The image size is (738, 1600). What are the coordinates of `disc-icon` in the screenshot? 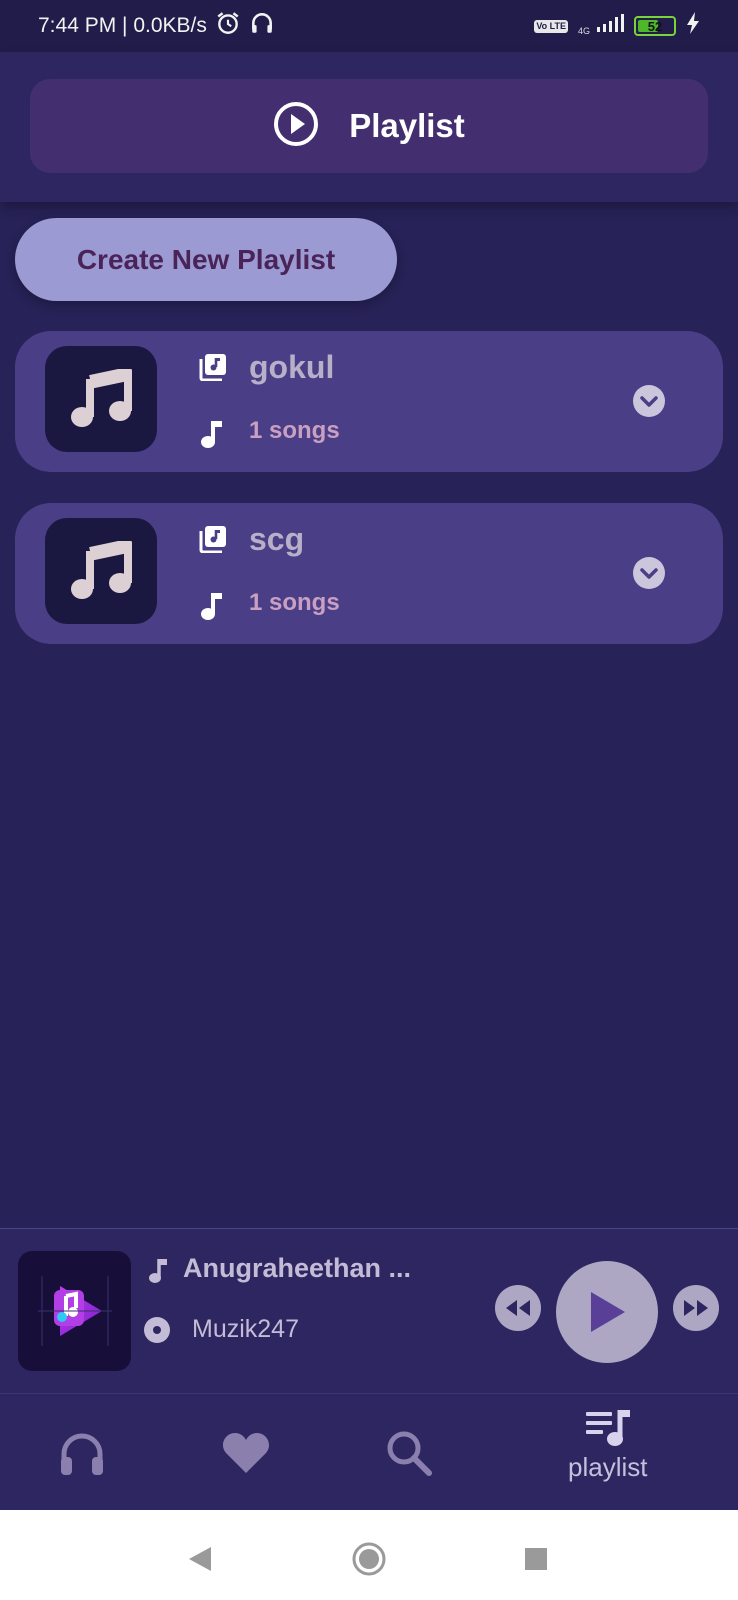 It's located at (157, 1332).